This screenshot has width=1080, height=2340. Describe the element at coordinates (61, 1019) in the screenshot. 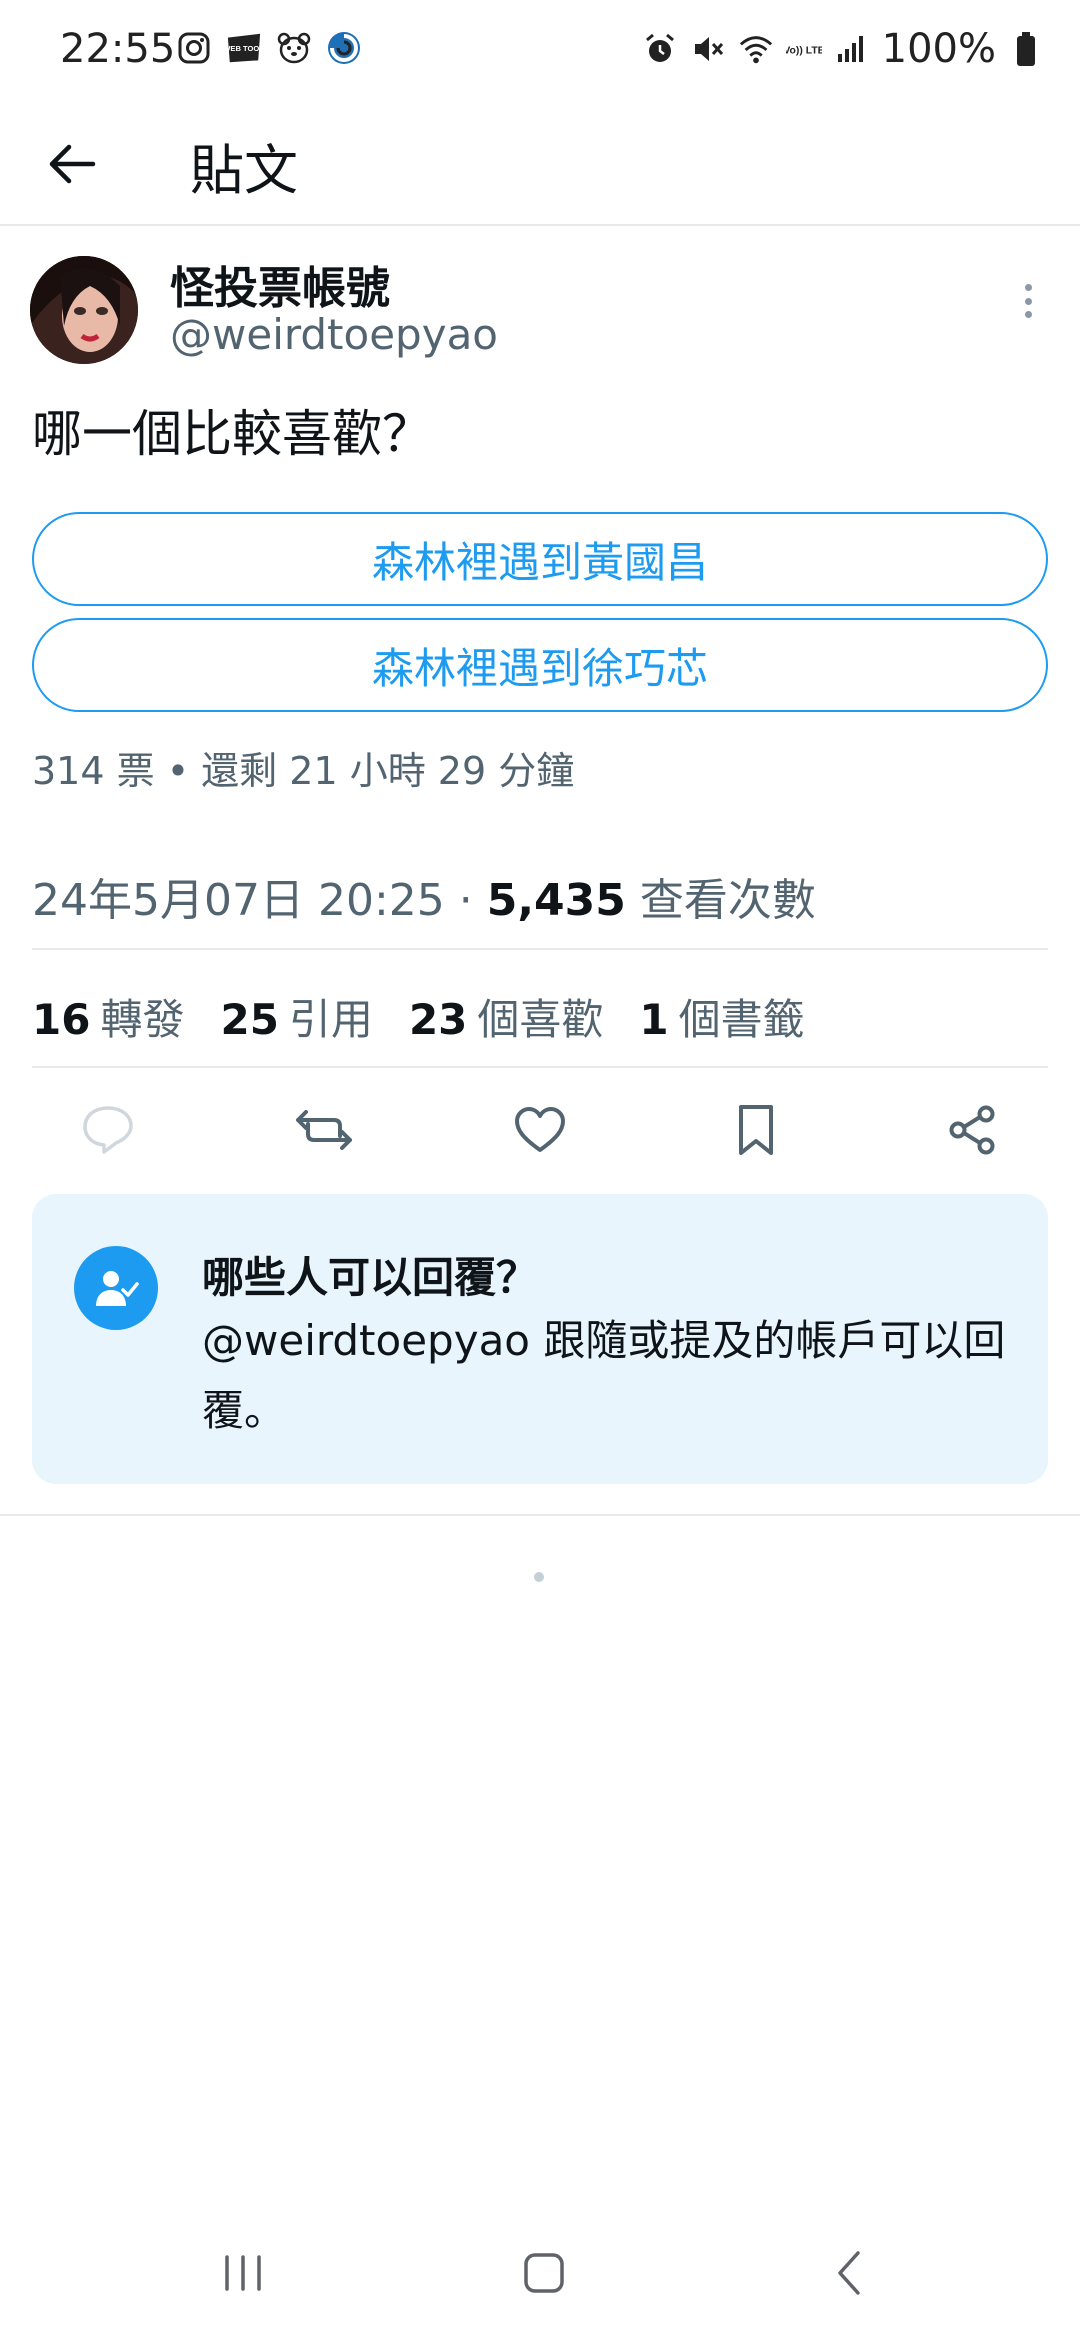

I see `stat-number: 16` at that location.